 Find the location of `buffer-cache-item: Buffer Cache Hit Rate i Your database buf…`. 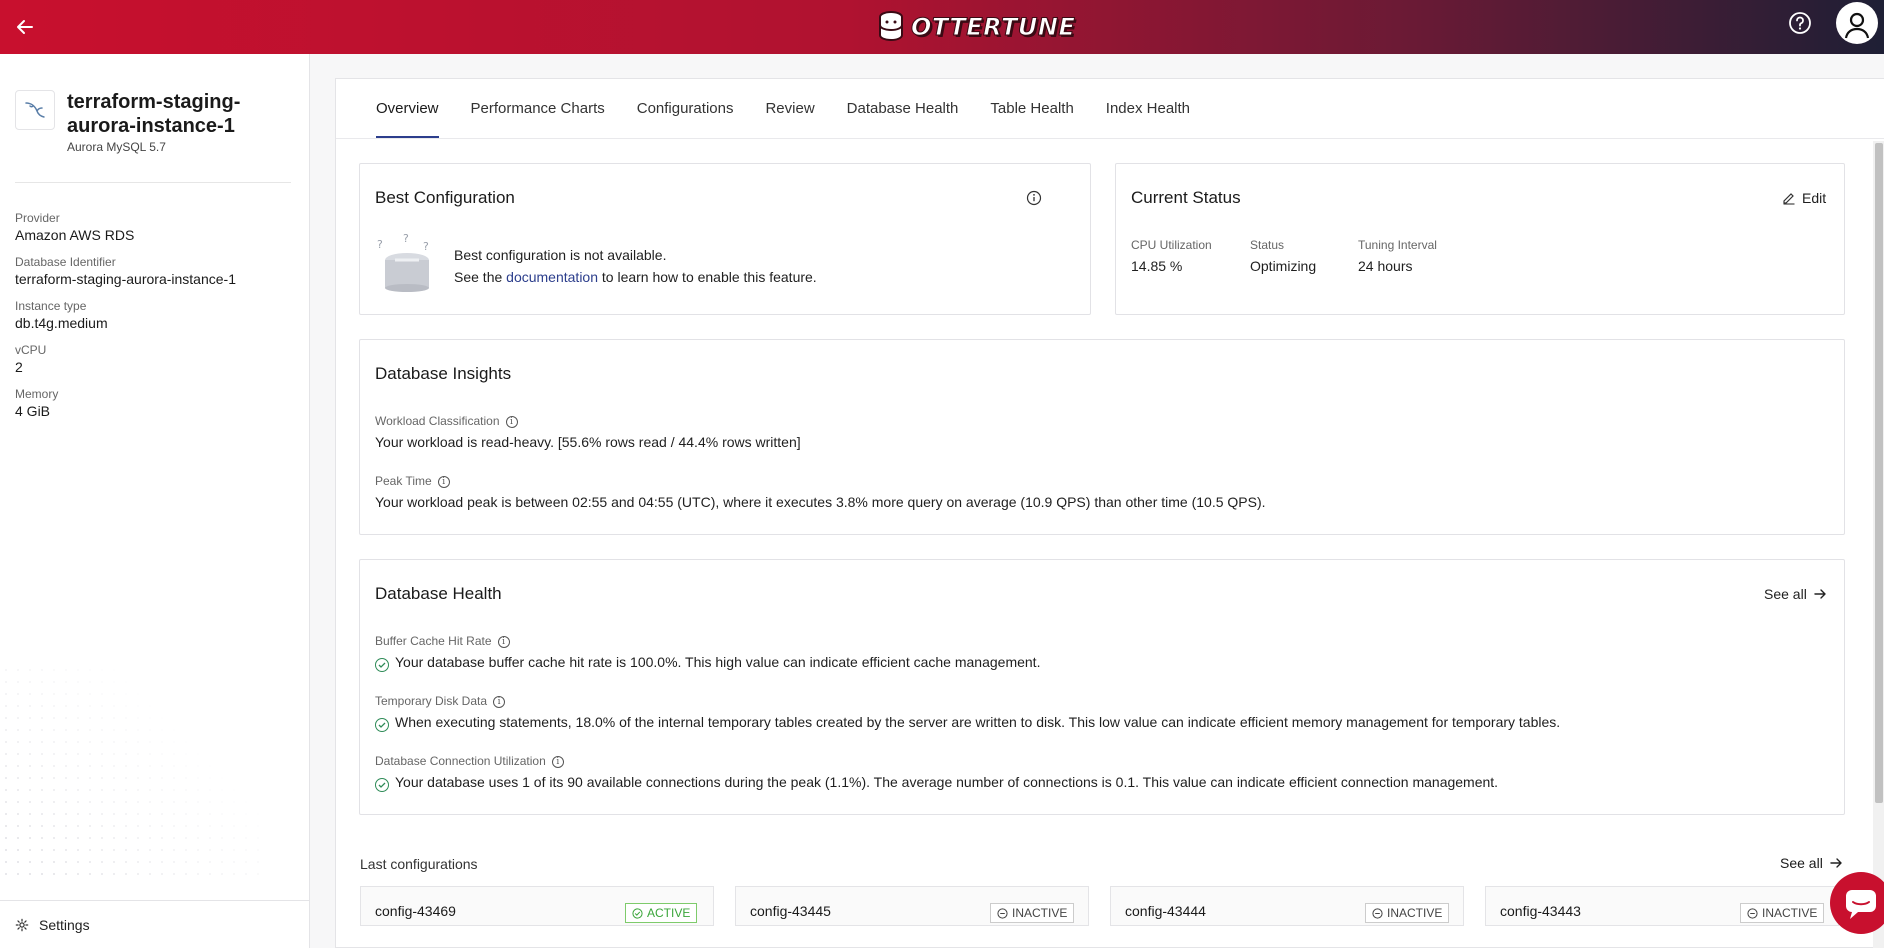

buffer-cache-item: Buffer Cache Hit Rate i Your database buf… is located at coordinates (707, 653).